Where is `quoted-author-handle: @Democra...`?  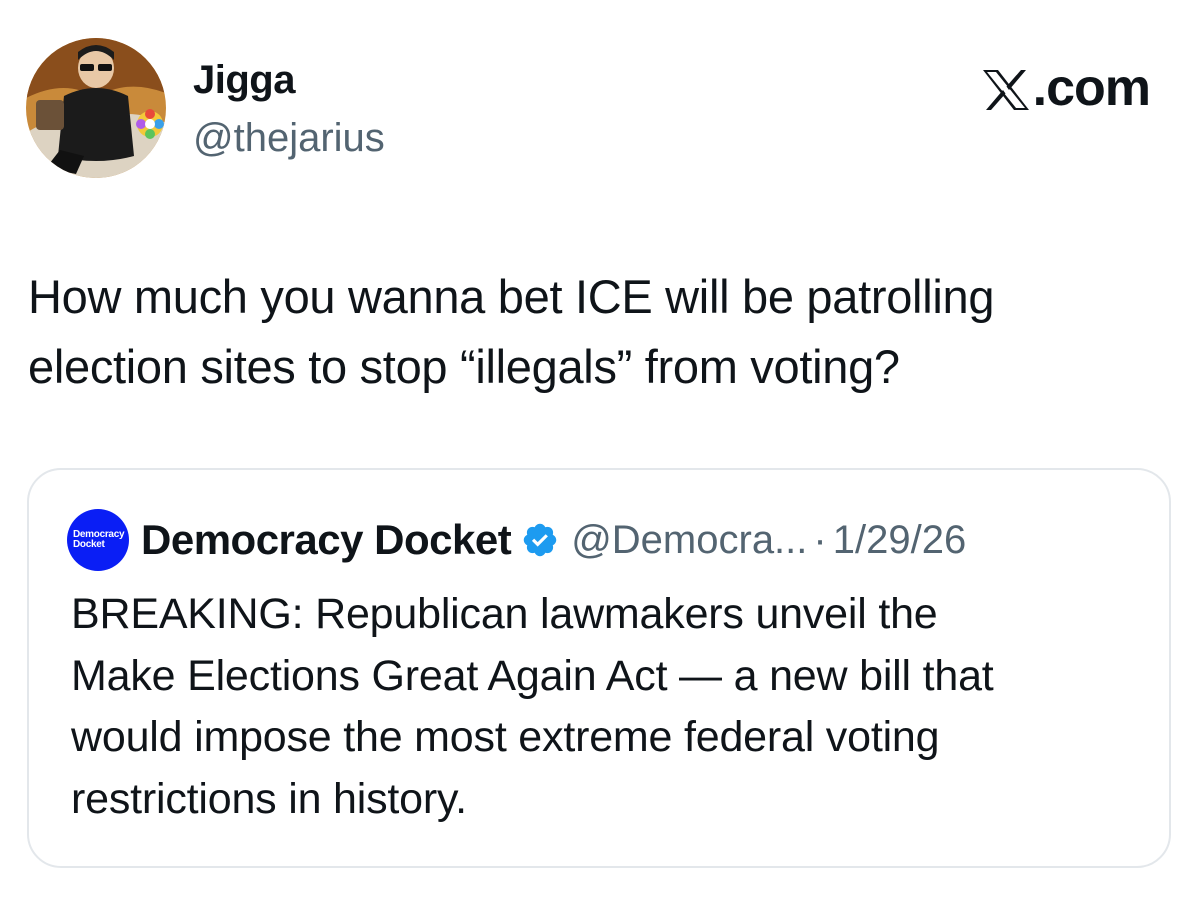 quoted-author-handle: @Democra... is located at coordinates (689, 540).